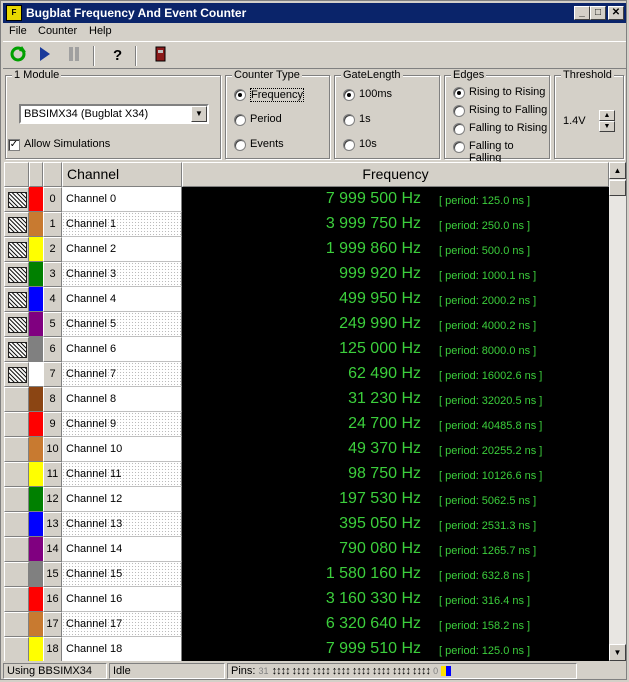 This screenshot has width=629, height=682. What do you see at coordinates (14, 145) in the screenshot?
I see `allow-simulations-checkbox: ✓` at bounding box center [14, 145].